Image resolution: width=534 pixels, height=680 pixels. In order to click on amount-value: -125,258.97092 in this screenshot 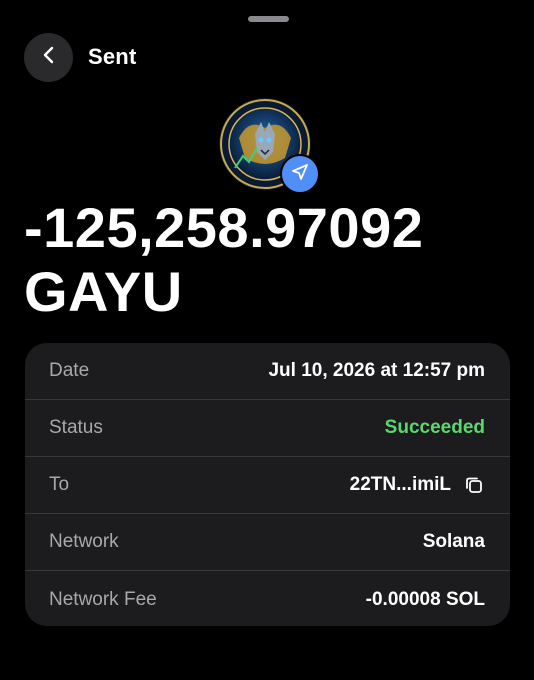, I will do `click(224, 227)`.